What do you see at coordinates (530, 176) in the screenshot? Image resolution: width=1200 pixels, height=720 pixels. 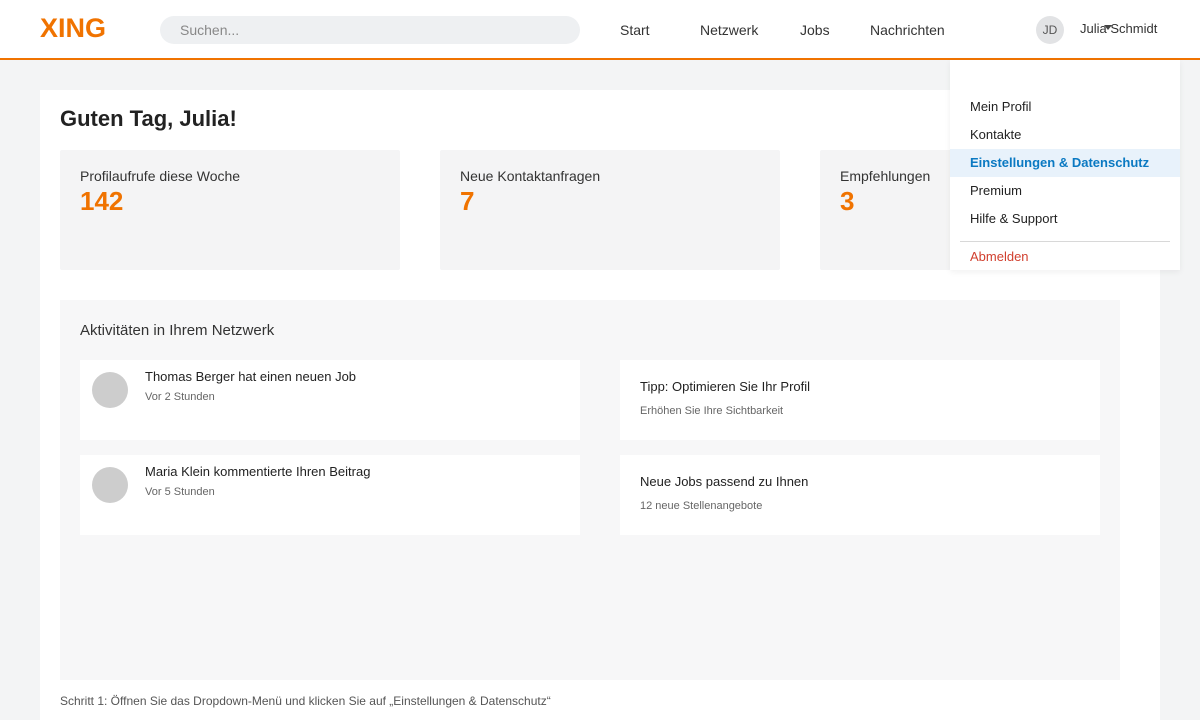 I see `stat-label: Neue Kontaktanfragen` at bounding box center [530, 176].